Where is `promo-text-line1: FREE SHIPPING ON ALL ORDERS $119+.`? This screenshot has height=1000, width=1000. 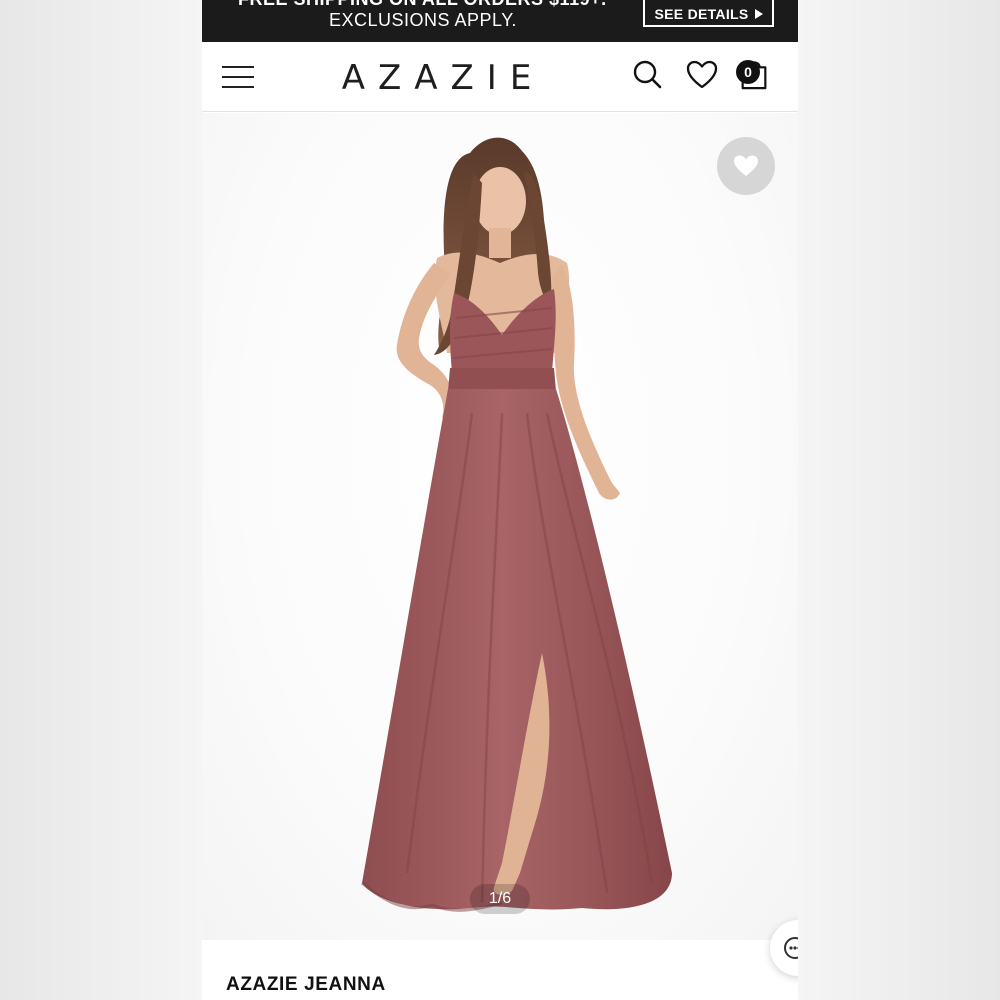 promo-text-line1: FREE SHIPPING ON ALL ORDERS $119+. is located at coordinates (448, 5).